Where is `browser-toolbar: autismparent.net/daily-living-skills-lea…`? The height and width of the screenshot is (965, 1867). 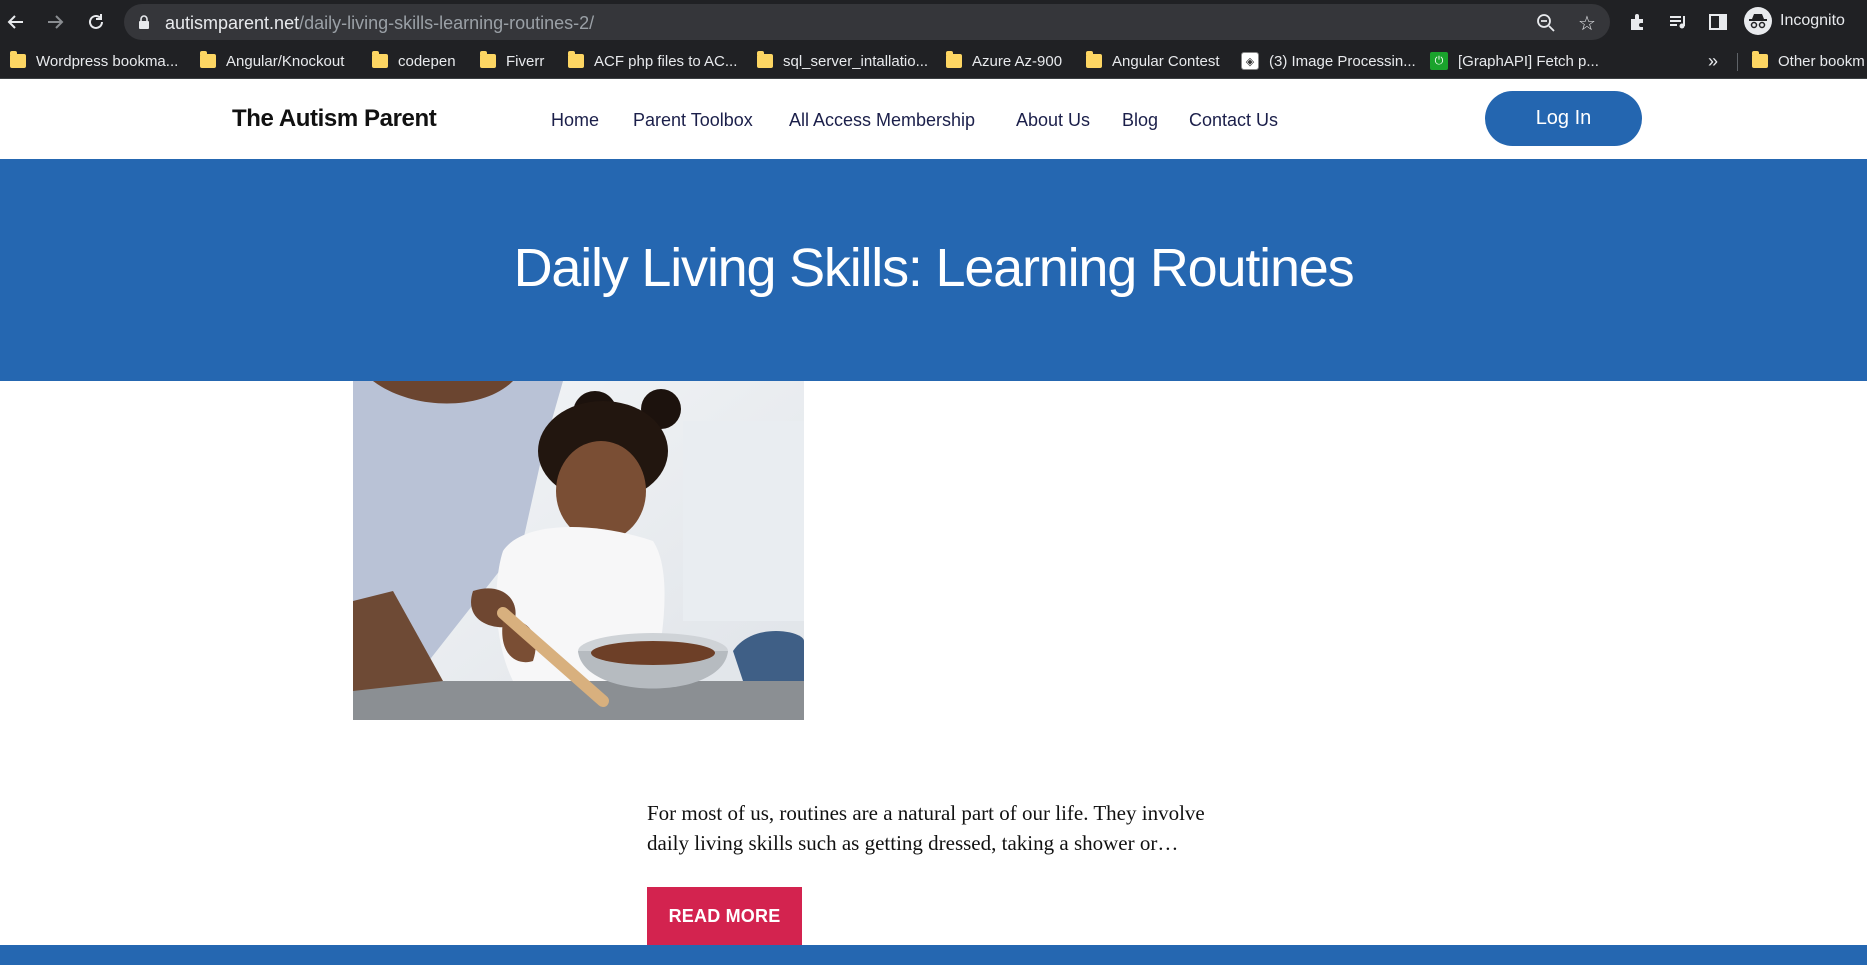 browser-toolbar: autismparent.net/daily-living-skills-lea… is located at coordinates (933, 21).